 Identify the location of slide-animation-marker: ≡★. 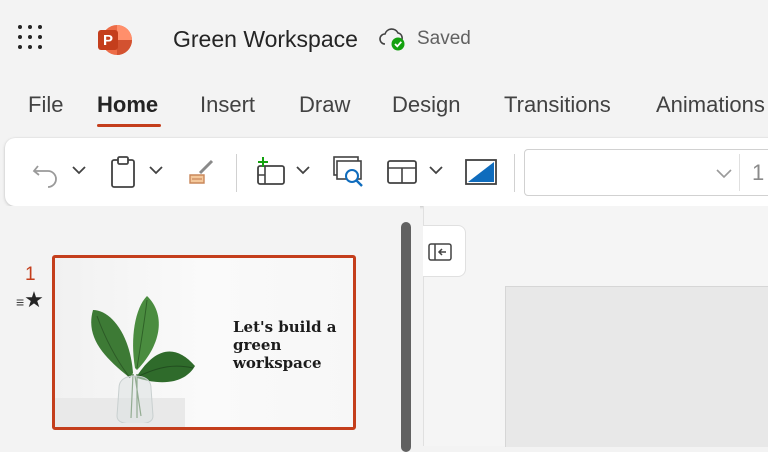
(30, 300).